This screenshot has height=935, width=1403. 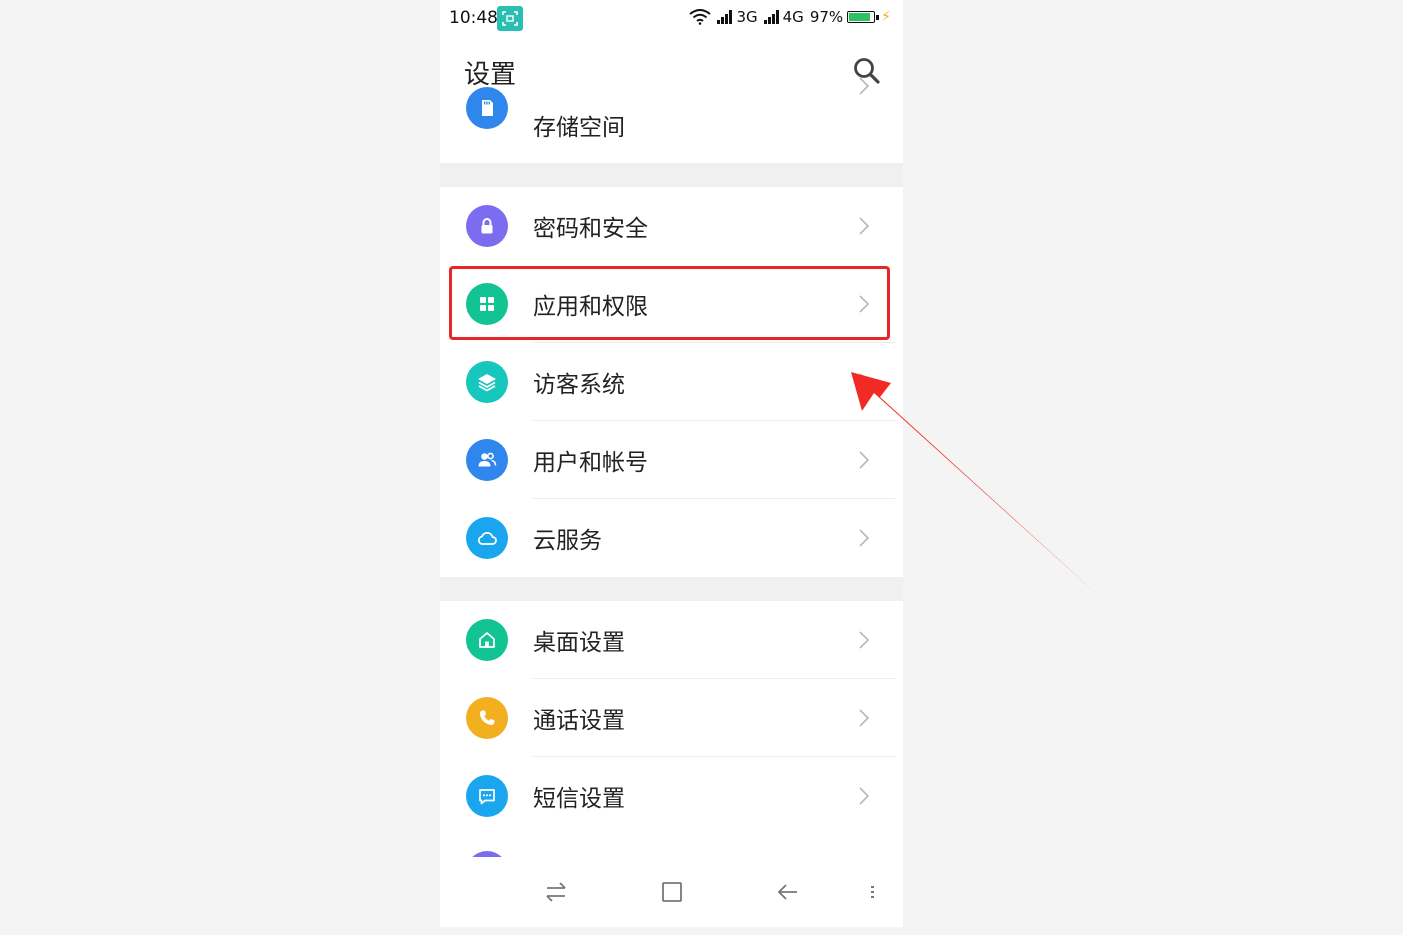 What do you see at coordinates (579, 643) in the screenshot?
I see `settings-item-label: 桌面设置` at bounding box center [579, 643].